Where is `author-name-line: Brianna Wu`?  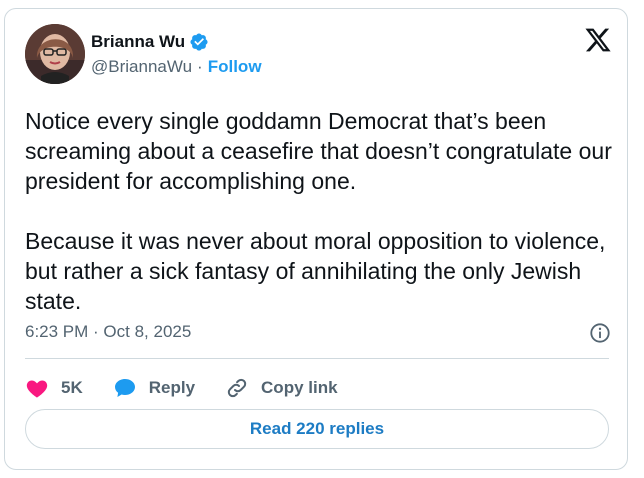 author-name-line: Brianna Wu is located at coordinates (150, 42).